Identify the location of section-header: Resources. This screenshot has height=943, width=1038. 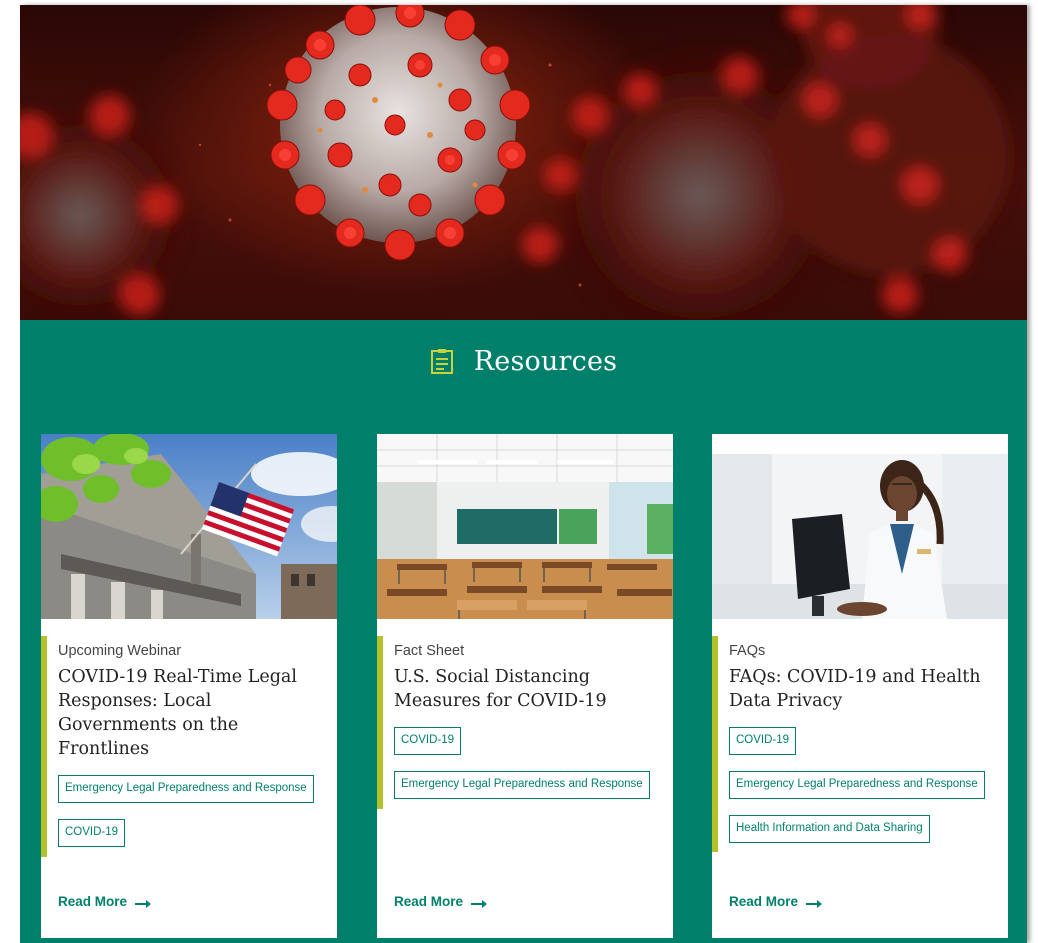
(523, 363).